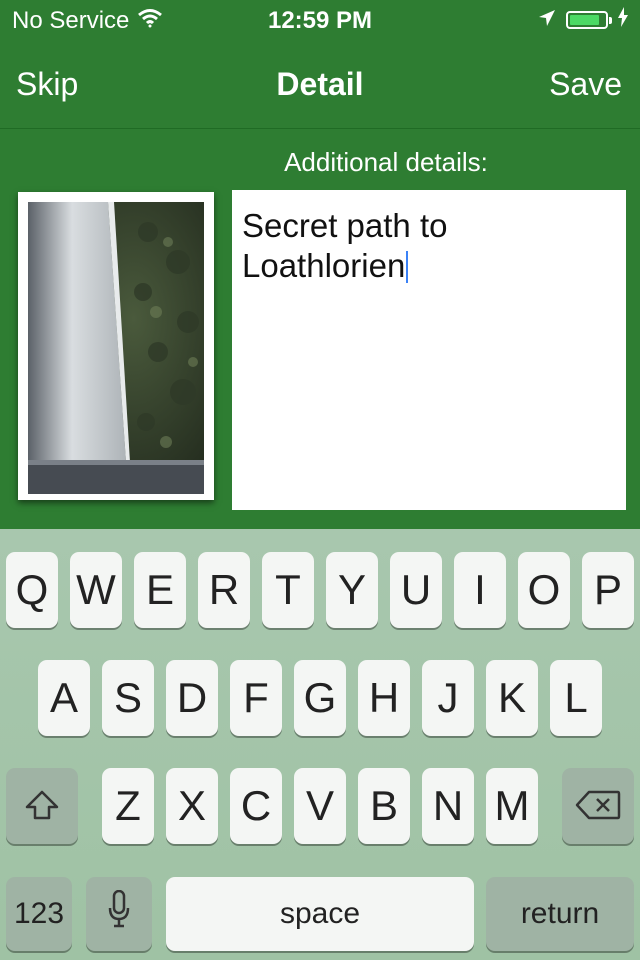 This screenshot has height=960, width=640. I want to click on page-title: Detail, so click(320, 84).